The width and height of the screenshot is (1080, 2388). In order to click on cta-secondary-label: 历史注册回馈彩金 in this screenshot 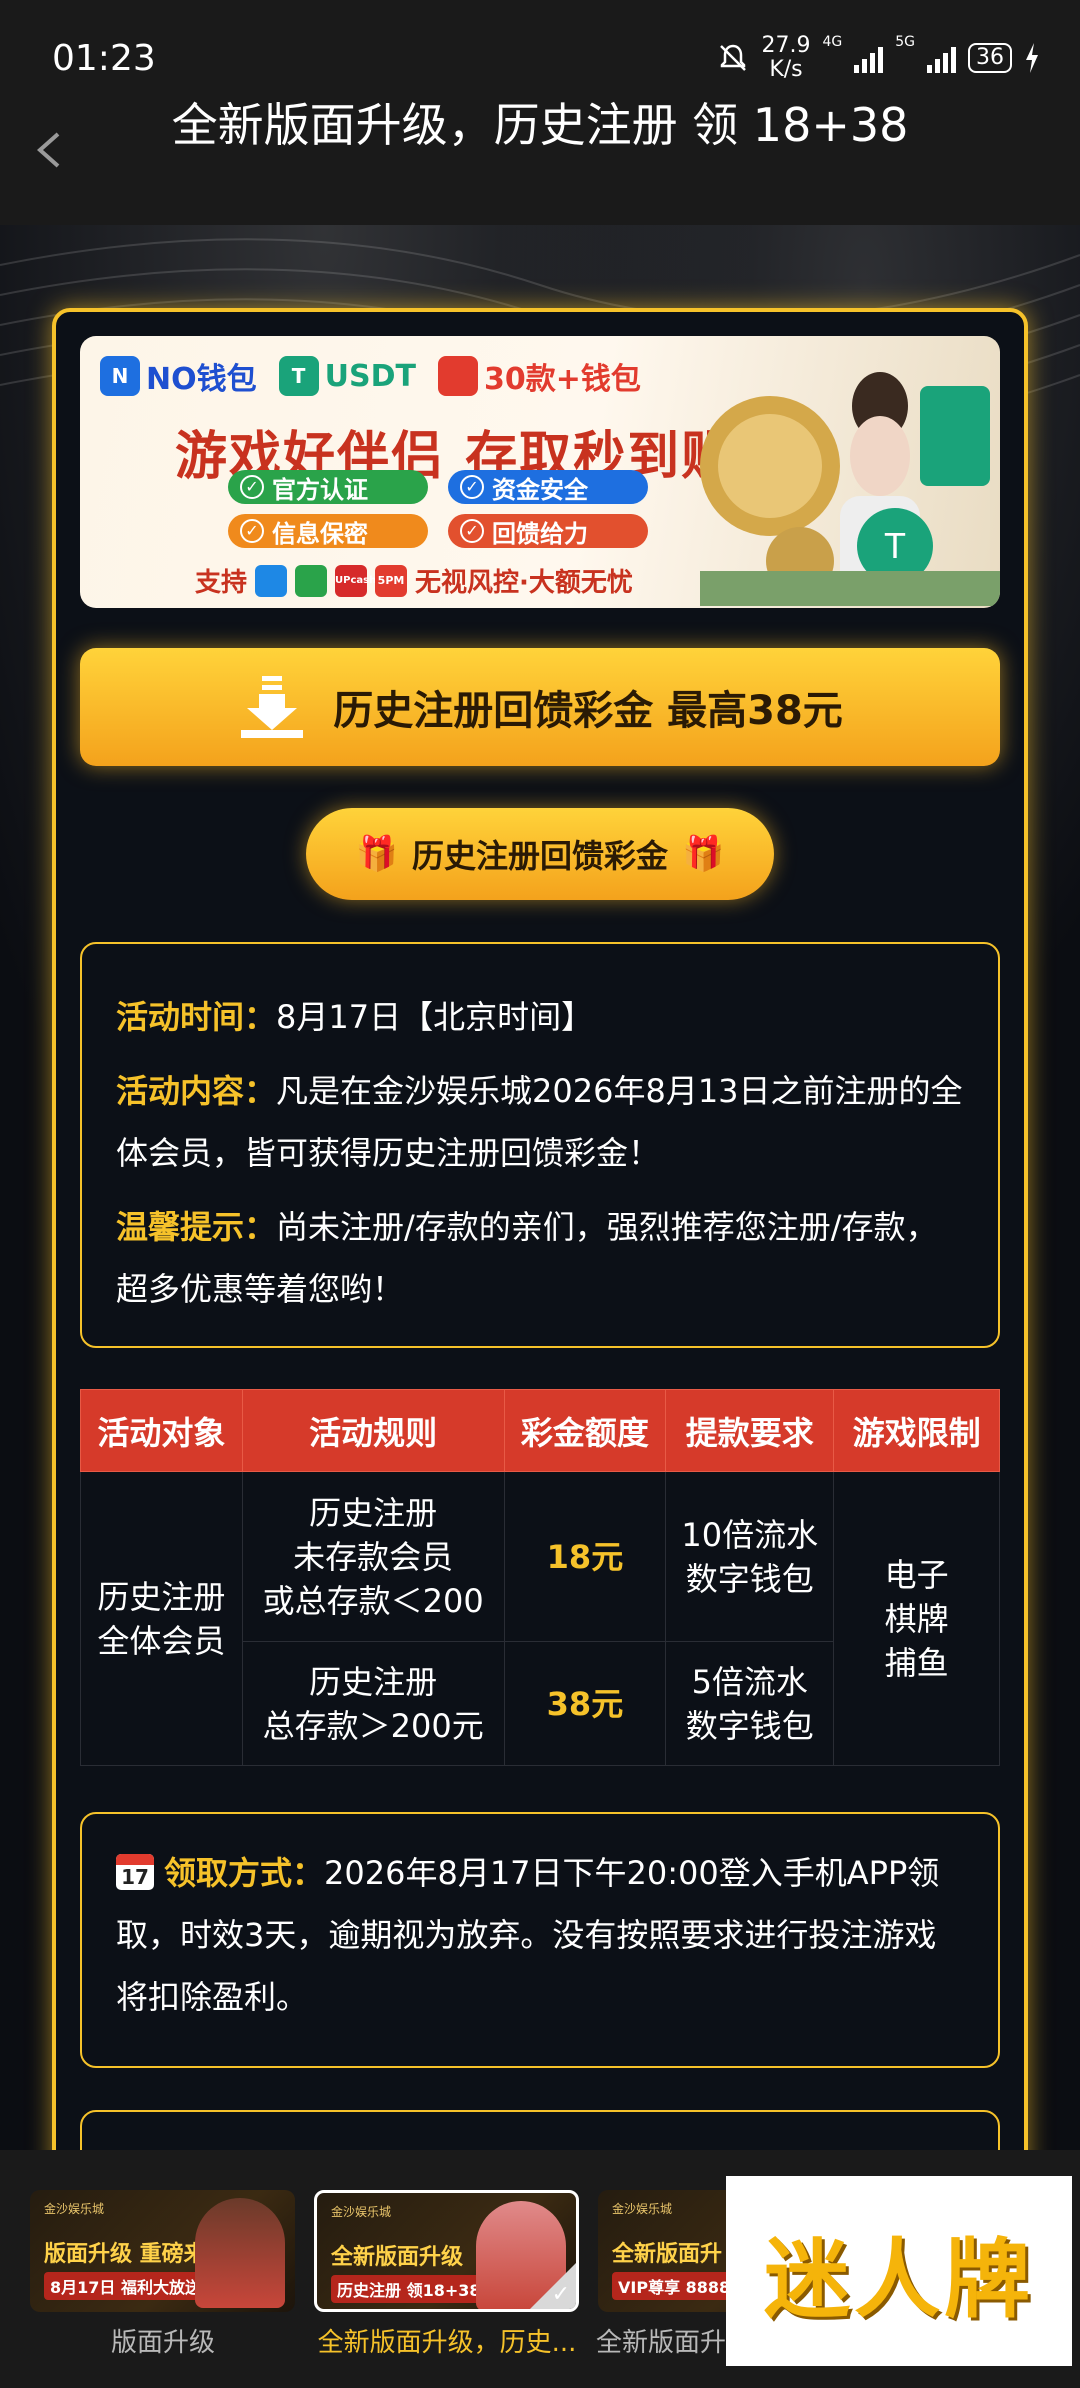, I will do `click(539, 856)`.